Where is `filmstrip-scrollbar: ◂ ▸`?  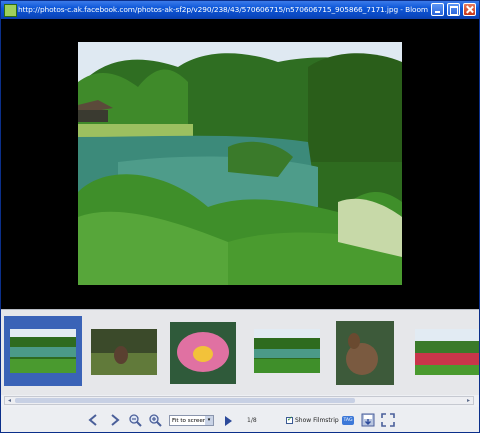 filmstrip-scrollbar: ◂ ▸ is located at coordinates (239, 400).